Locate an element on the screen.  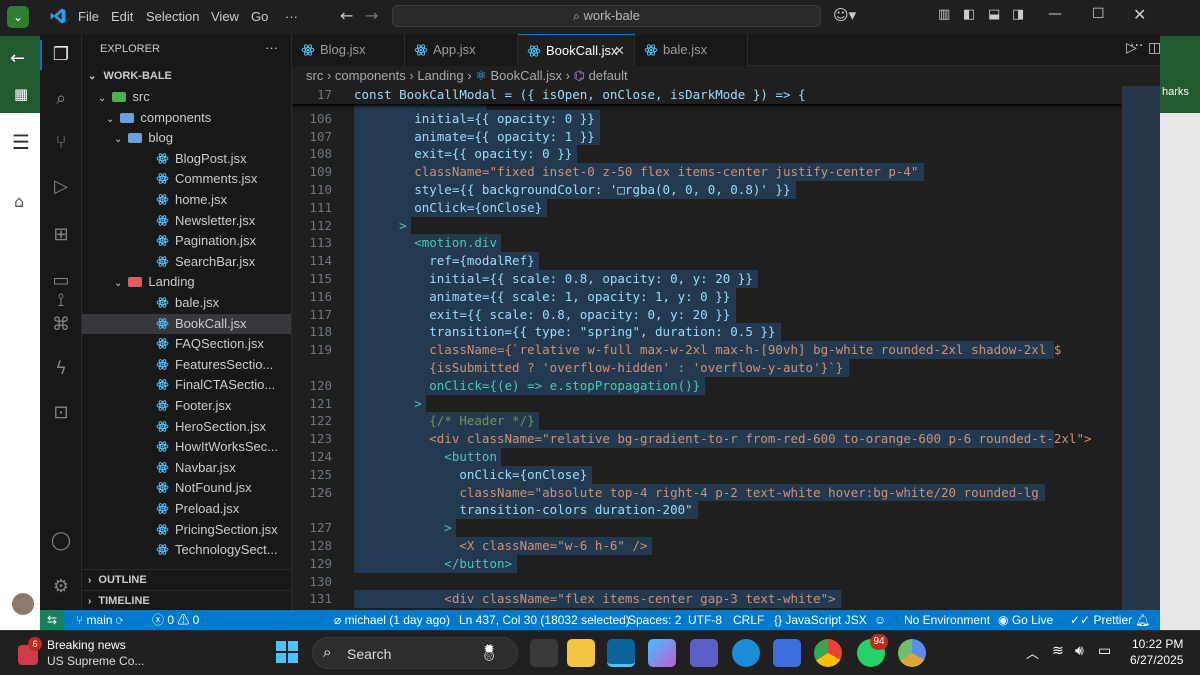
task-view-icon is located at coordinates (544, 653).